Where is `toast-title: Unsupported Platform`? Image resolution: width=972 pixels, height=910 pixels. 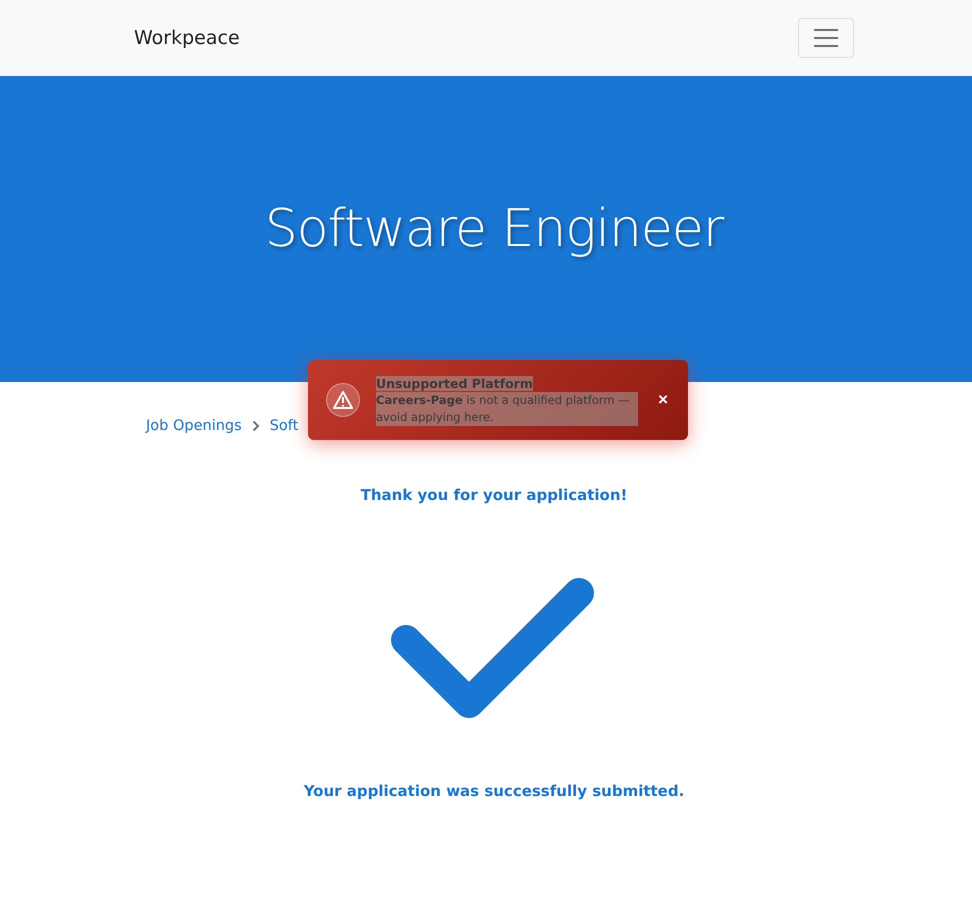 toast-title: Unsupported Platform is located at coordinates (454, 383).